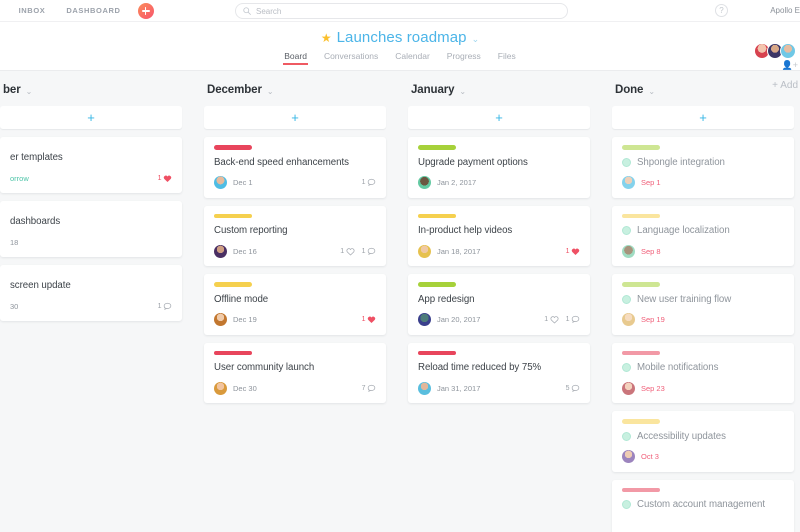  I want to click on tab-board: Board, so click(295, 58).